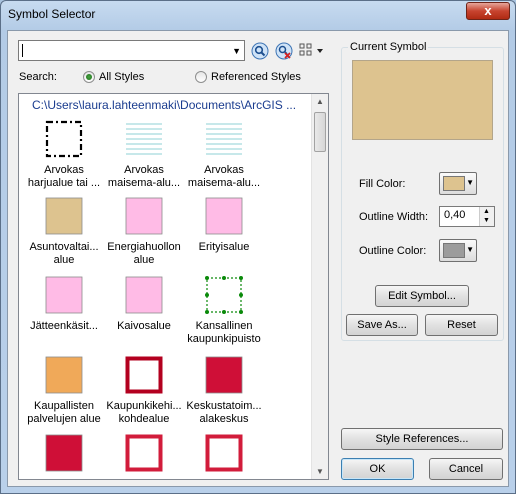 The width and height of the screenshot is (516, 494). What do you see at coordinates (224, 326) in the screenshot?
I see `symbol-label-line: Kansallinen` at bounding box center [224, 326].